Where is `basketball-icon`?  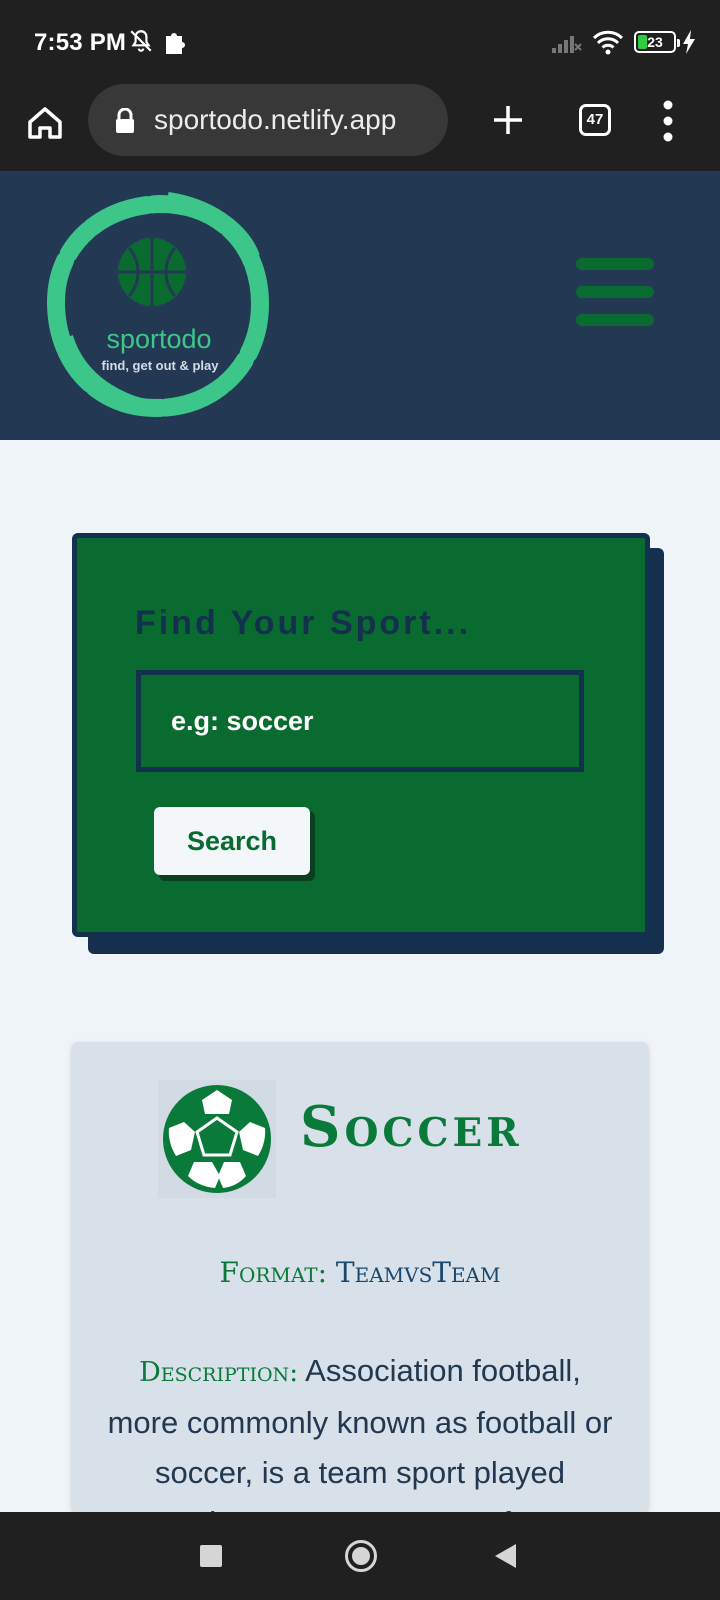 basketball-icon is located at coordinates (152, 272).